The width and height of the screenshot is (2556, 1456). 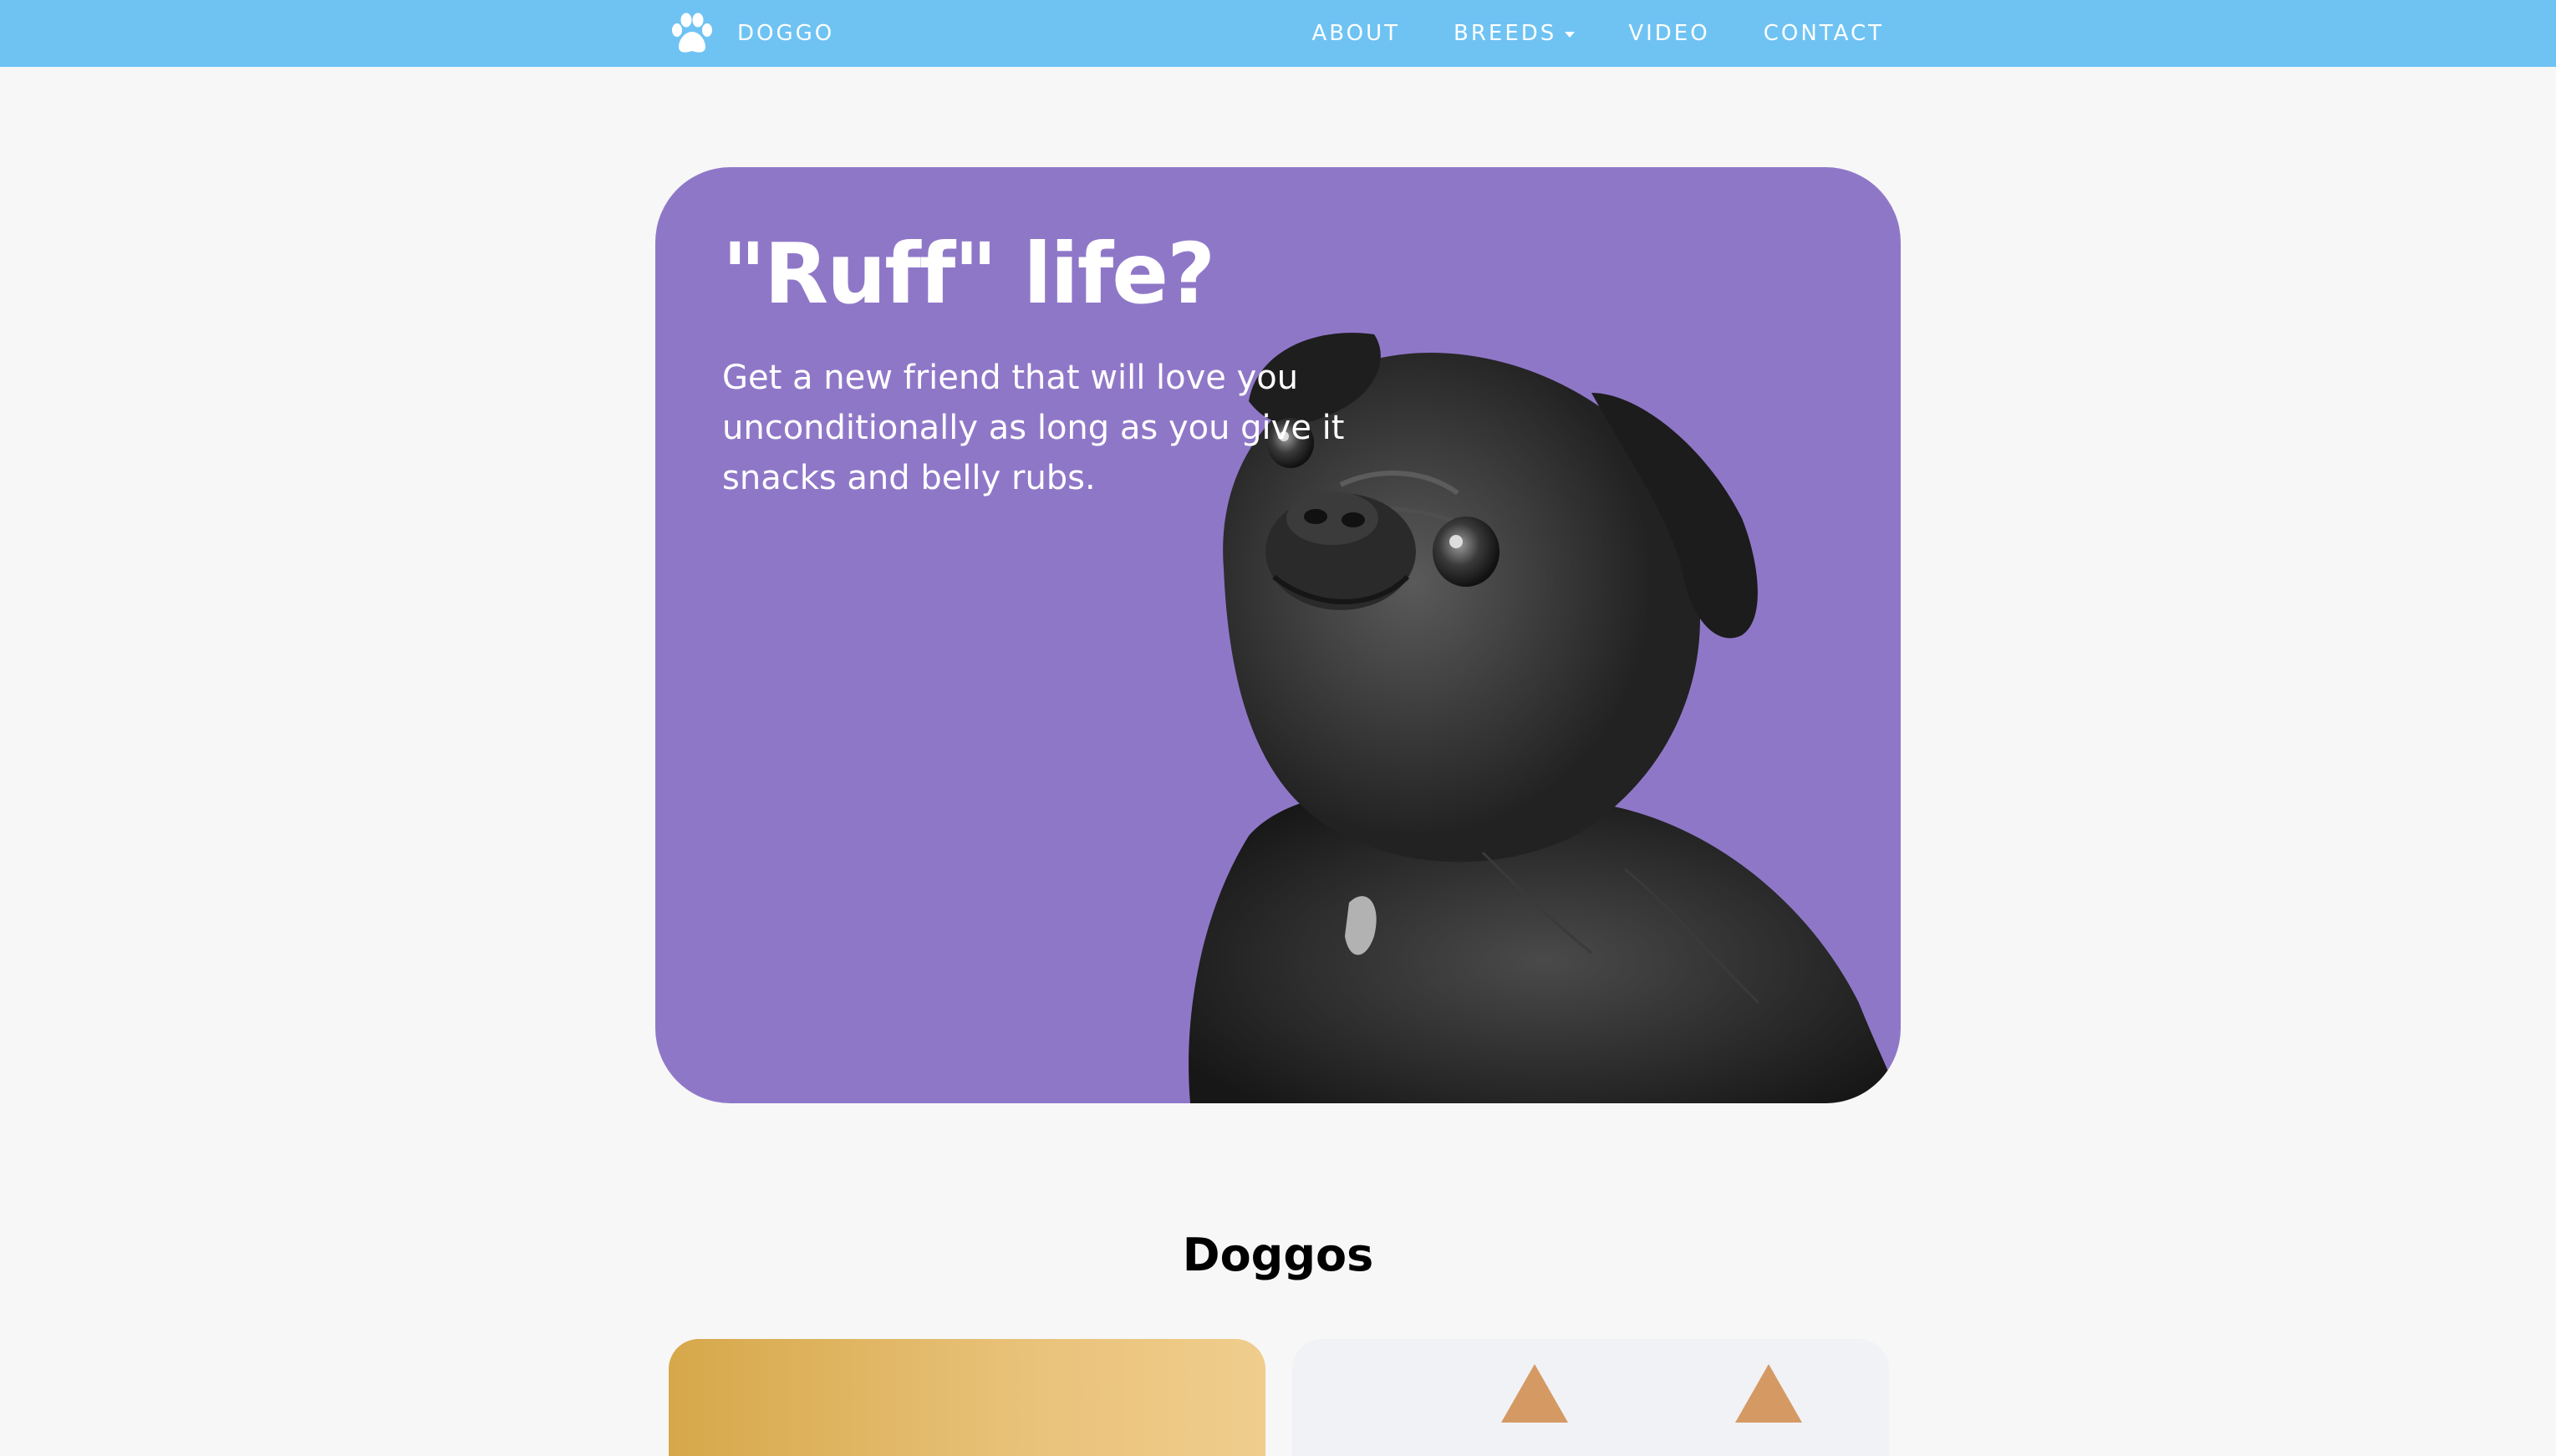 I want to click on nav-link-contact: CONTACT, so click(x=1824, y=33).